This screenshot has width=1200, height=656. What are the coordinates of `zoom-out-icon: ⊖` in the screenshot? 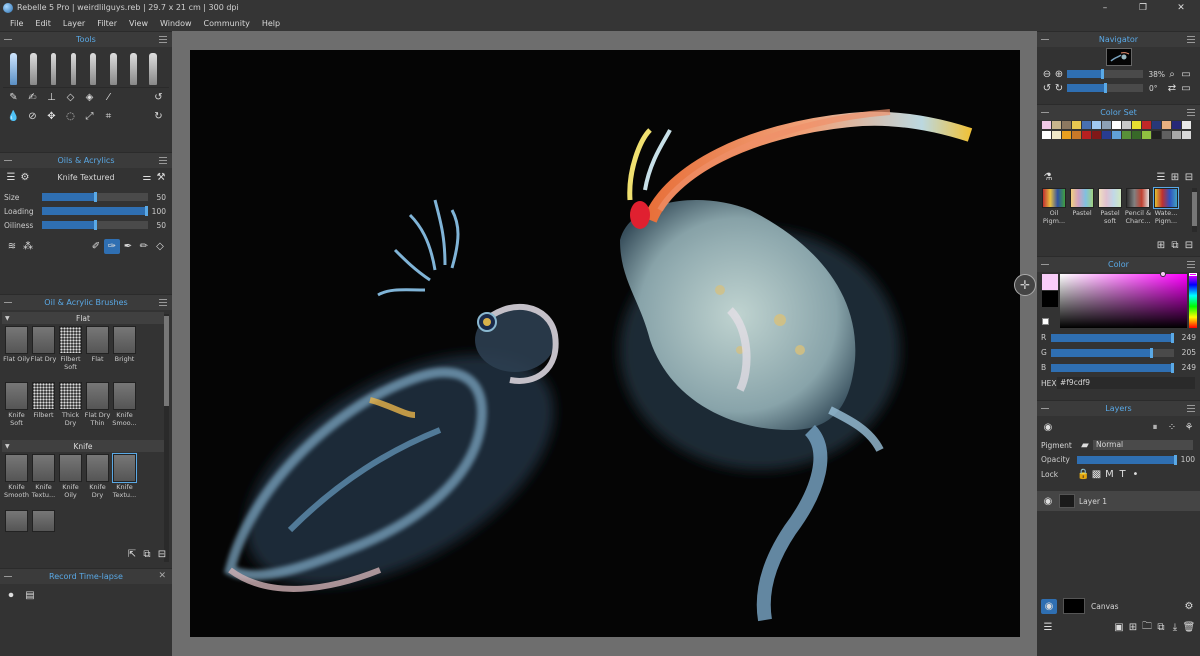 It's located at (1047, 74).